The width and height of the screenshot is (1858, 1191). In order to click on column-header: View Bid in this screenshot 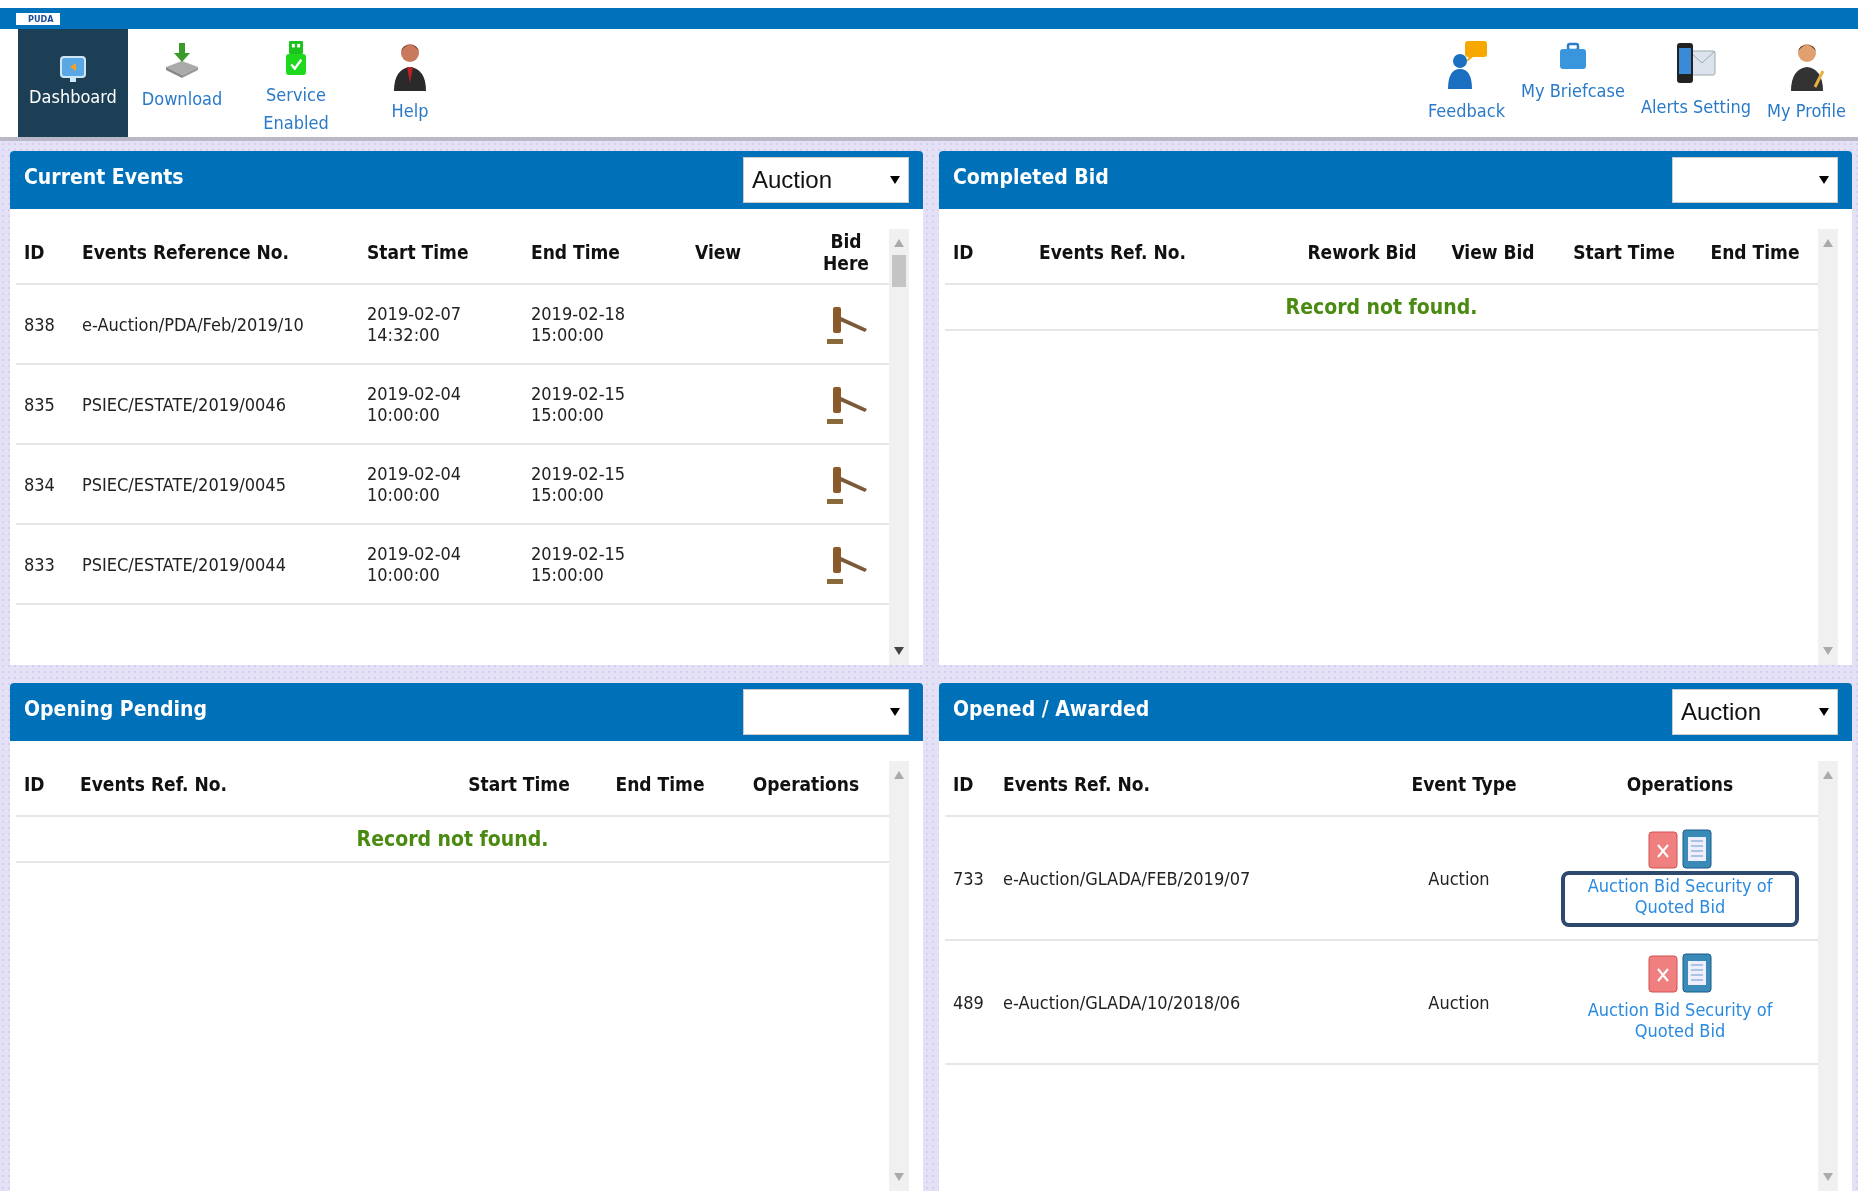, I will do `click(1493, 252)`.